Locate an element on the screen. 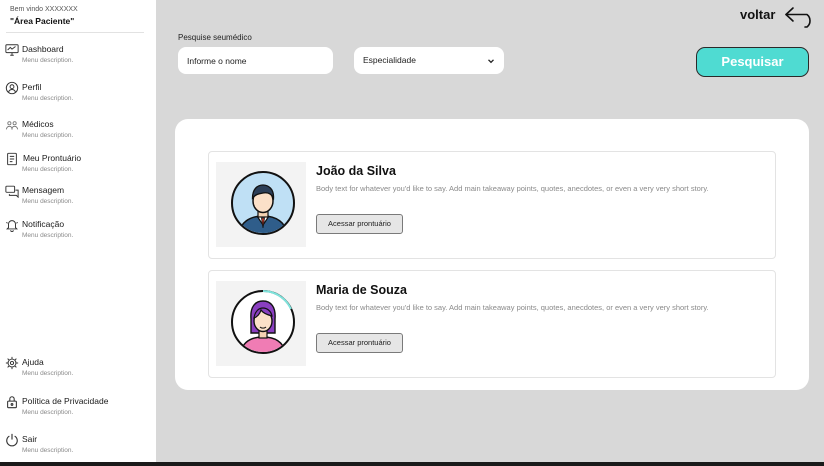 The width and height of the screenshot is (824, 466). medical-record-icon is located at coordinates (12, 159).